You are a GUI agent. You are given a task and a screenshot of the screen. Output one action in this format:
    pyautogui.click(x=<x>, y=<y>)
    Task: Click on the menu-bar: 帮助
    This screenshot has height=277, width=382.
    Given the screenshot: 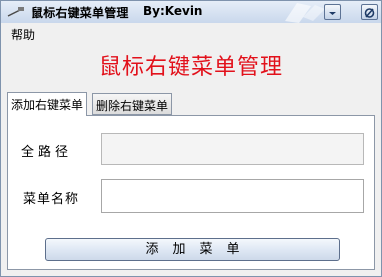 What is the action you would take?
    pyautogui.click(x=191, y=33)
    